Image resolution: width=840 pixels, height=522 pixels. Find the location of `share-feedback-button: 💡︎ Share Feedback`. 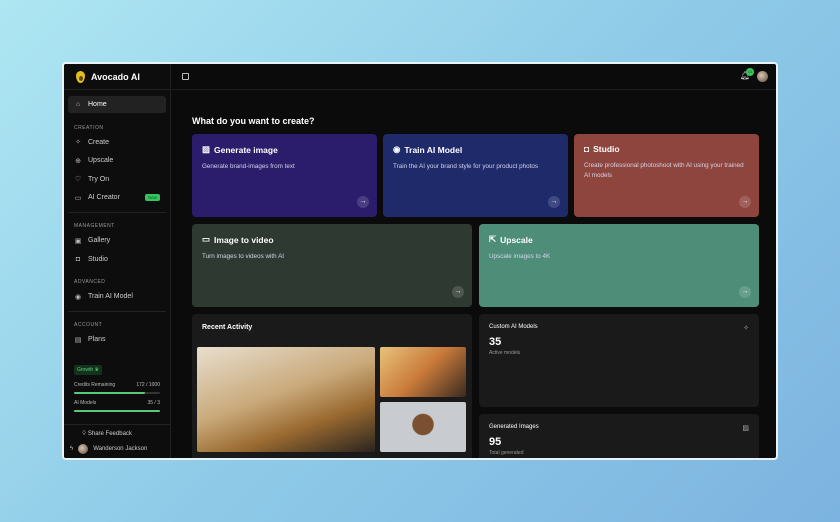

share-feedback-button: 💡︎ Share Feedback is located at coordinates (117, 434).